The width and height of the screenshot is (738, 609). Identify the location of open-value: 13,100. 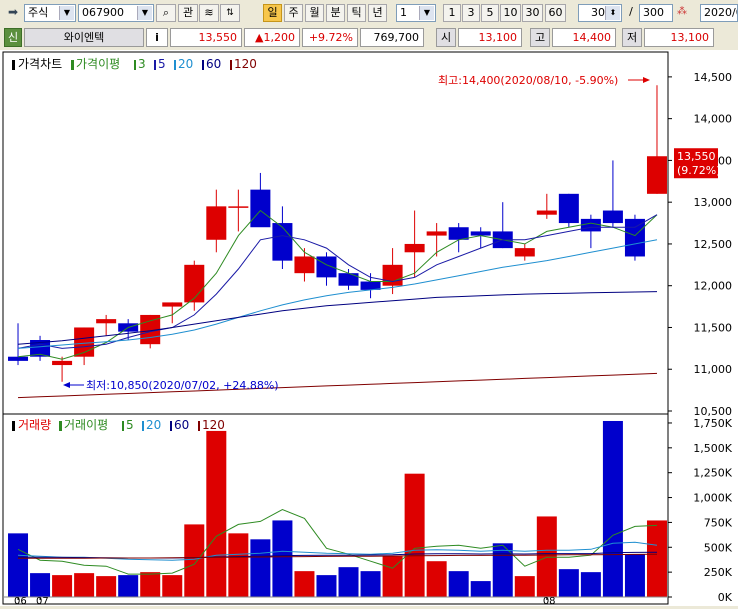
(490, 37).